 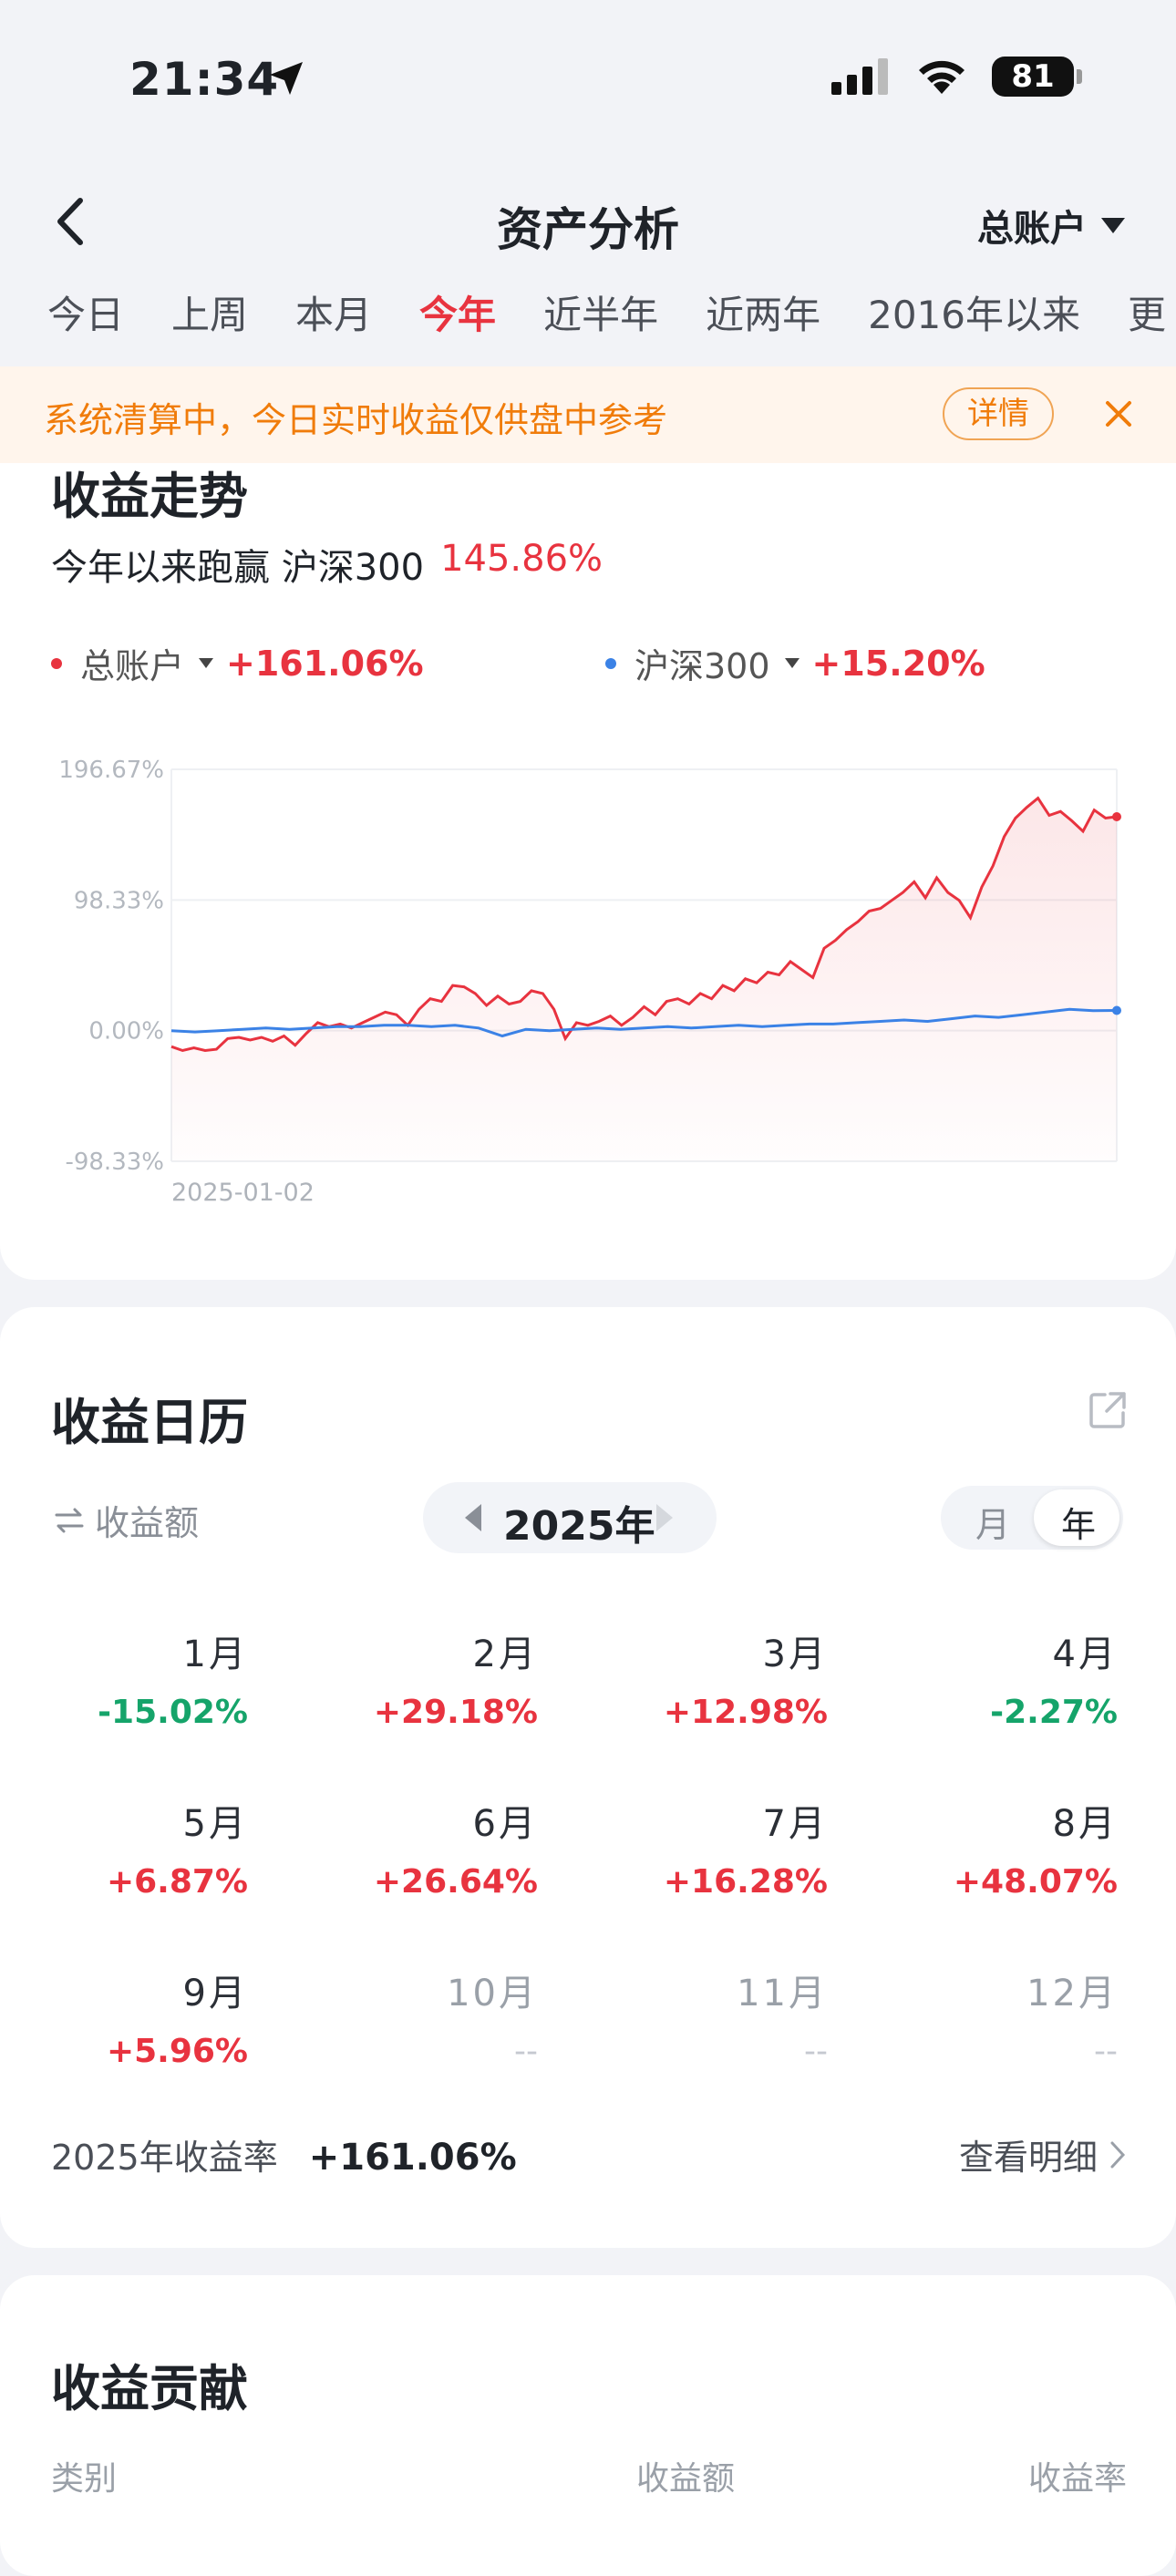 What do you see at coordinates (85, 312) in the screenshot?
I see `tab-today: 今日` at bounding box center [85, 312].